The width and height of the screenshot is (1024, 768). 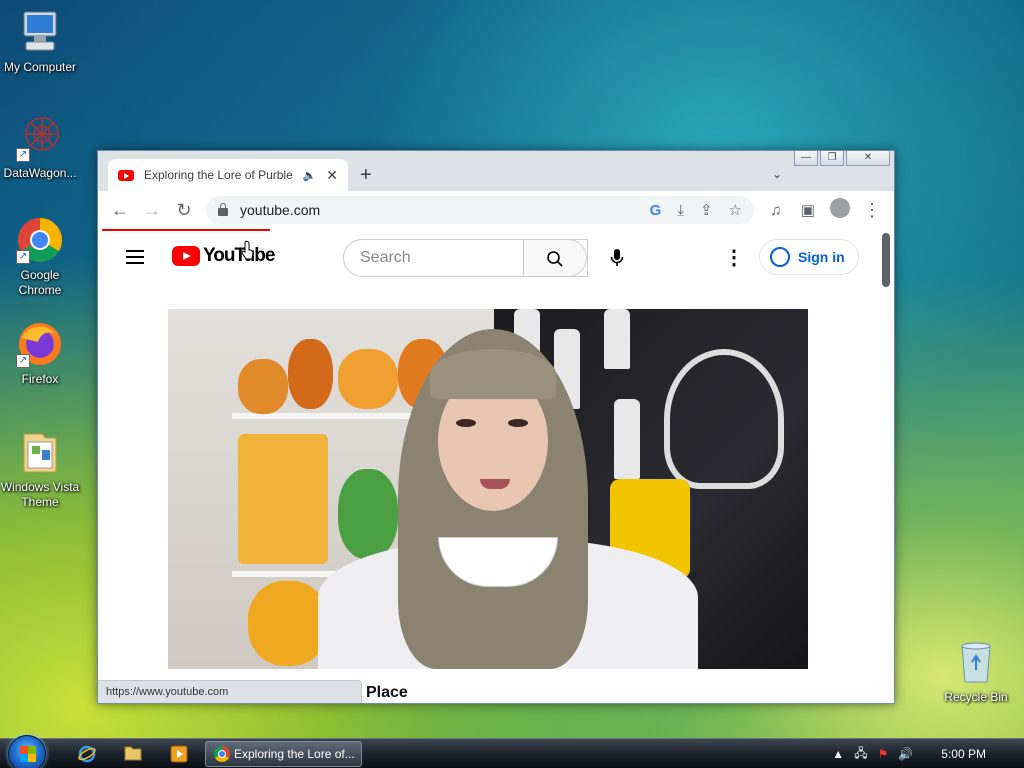 I want to click on tab-close-button: ✕, so click(x=332, y=175).